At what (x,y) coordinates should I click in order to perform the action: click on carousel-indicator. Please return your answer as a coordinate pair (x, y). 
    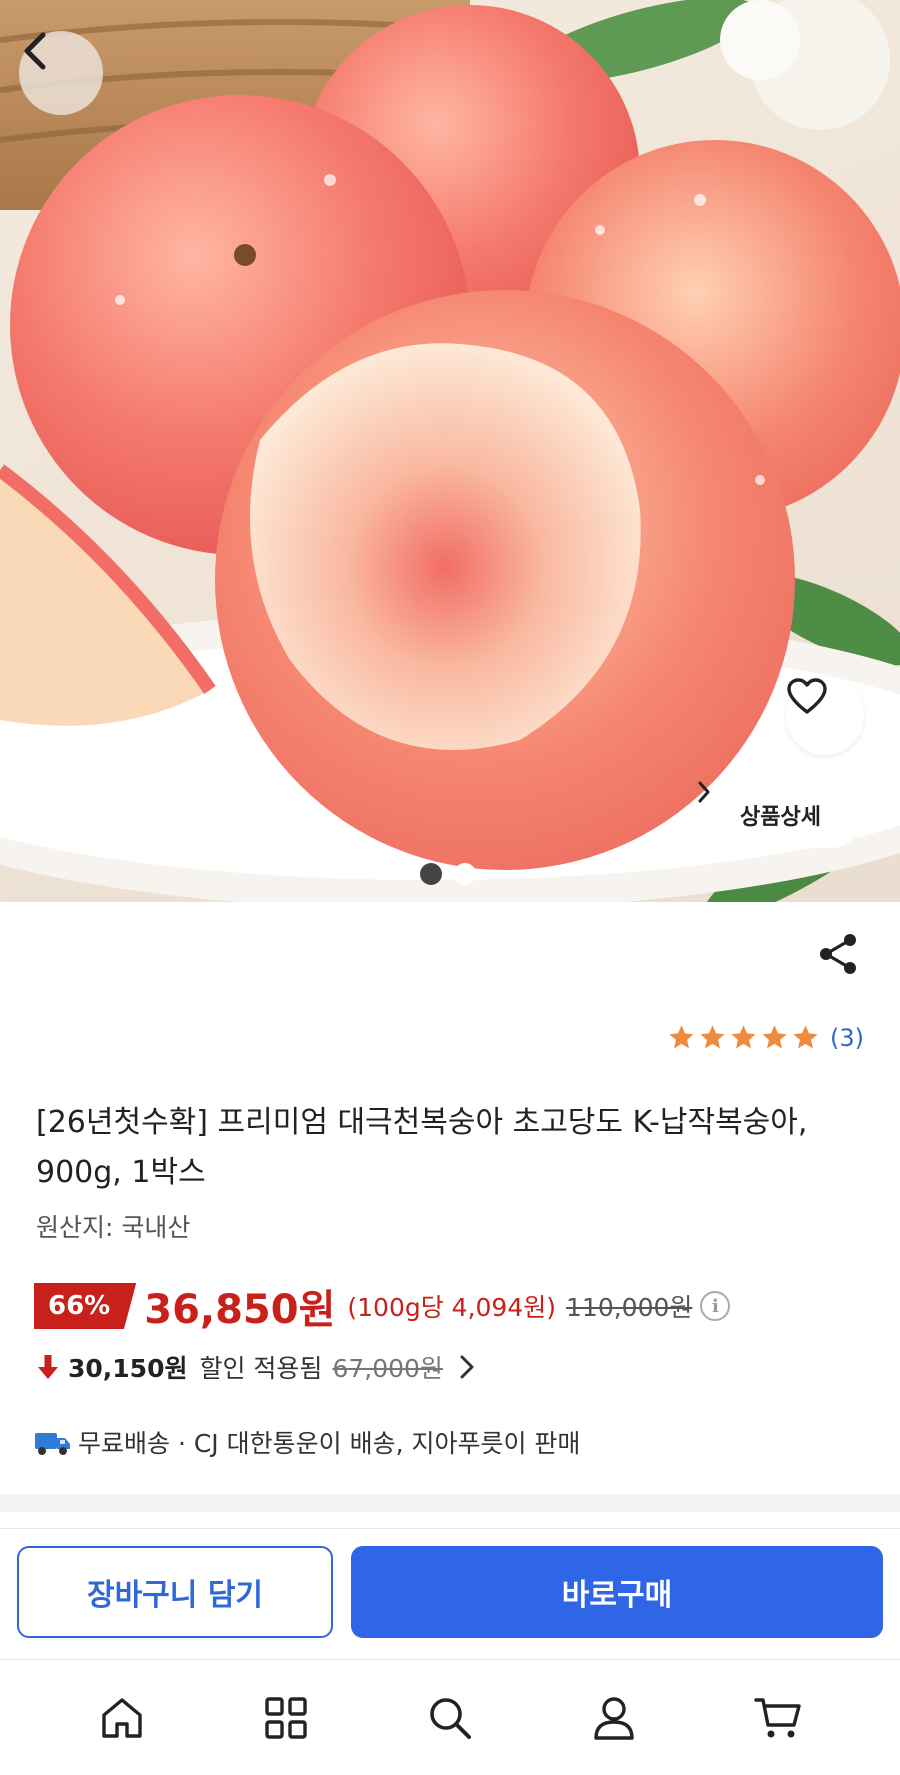
    Looking at the image, I should click on (448, 874).